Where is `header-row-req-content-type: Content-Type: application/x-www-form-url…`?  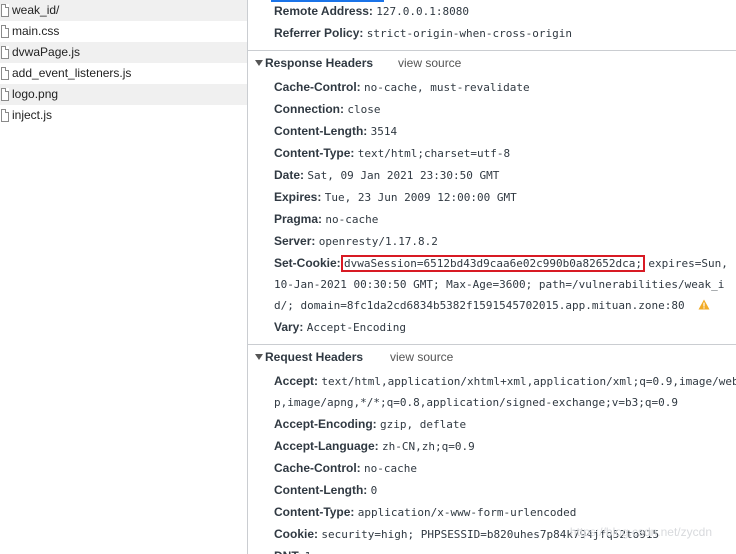 header-row-req-content-type: Content-Type: application/x-www-form-url… is located at coordinates (425, 512).